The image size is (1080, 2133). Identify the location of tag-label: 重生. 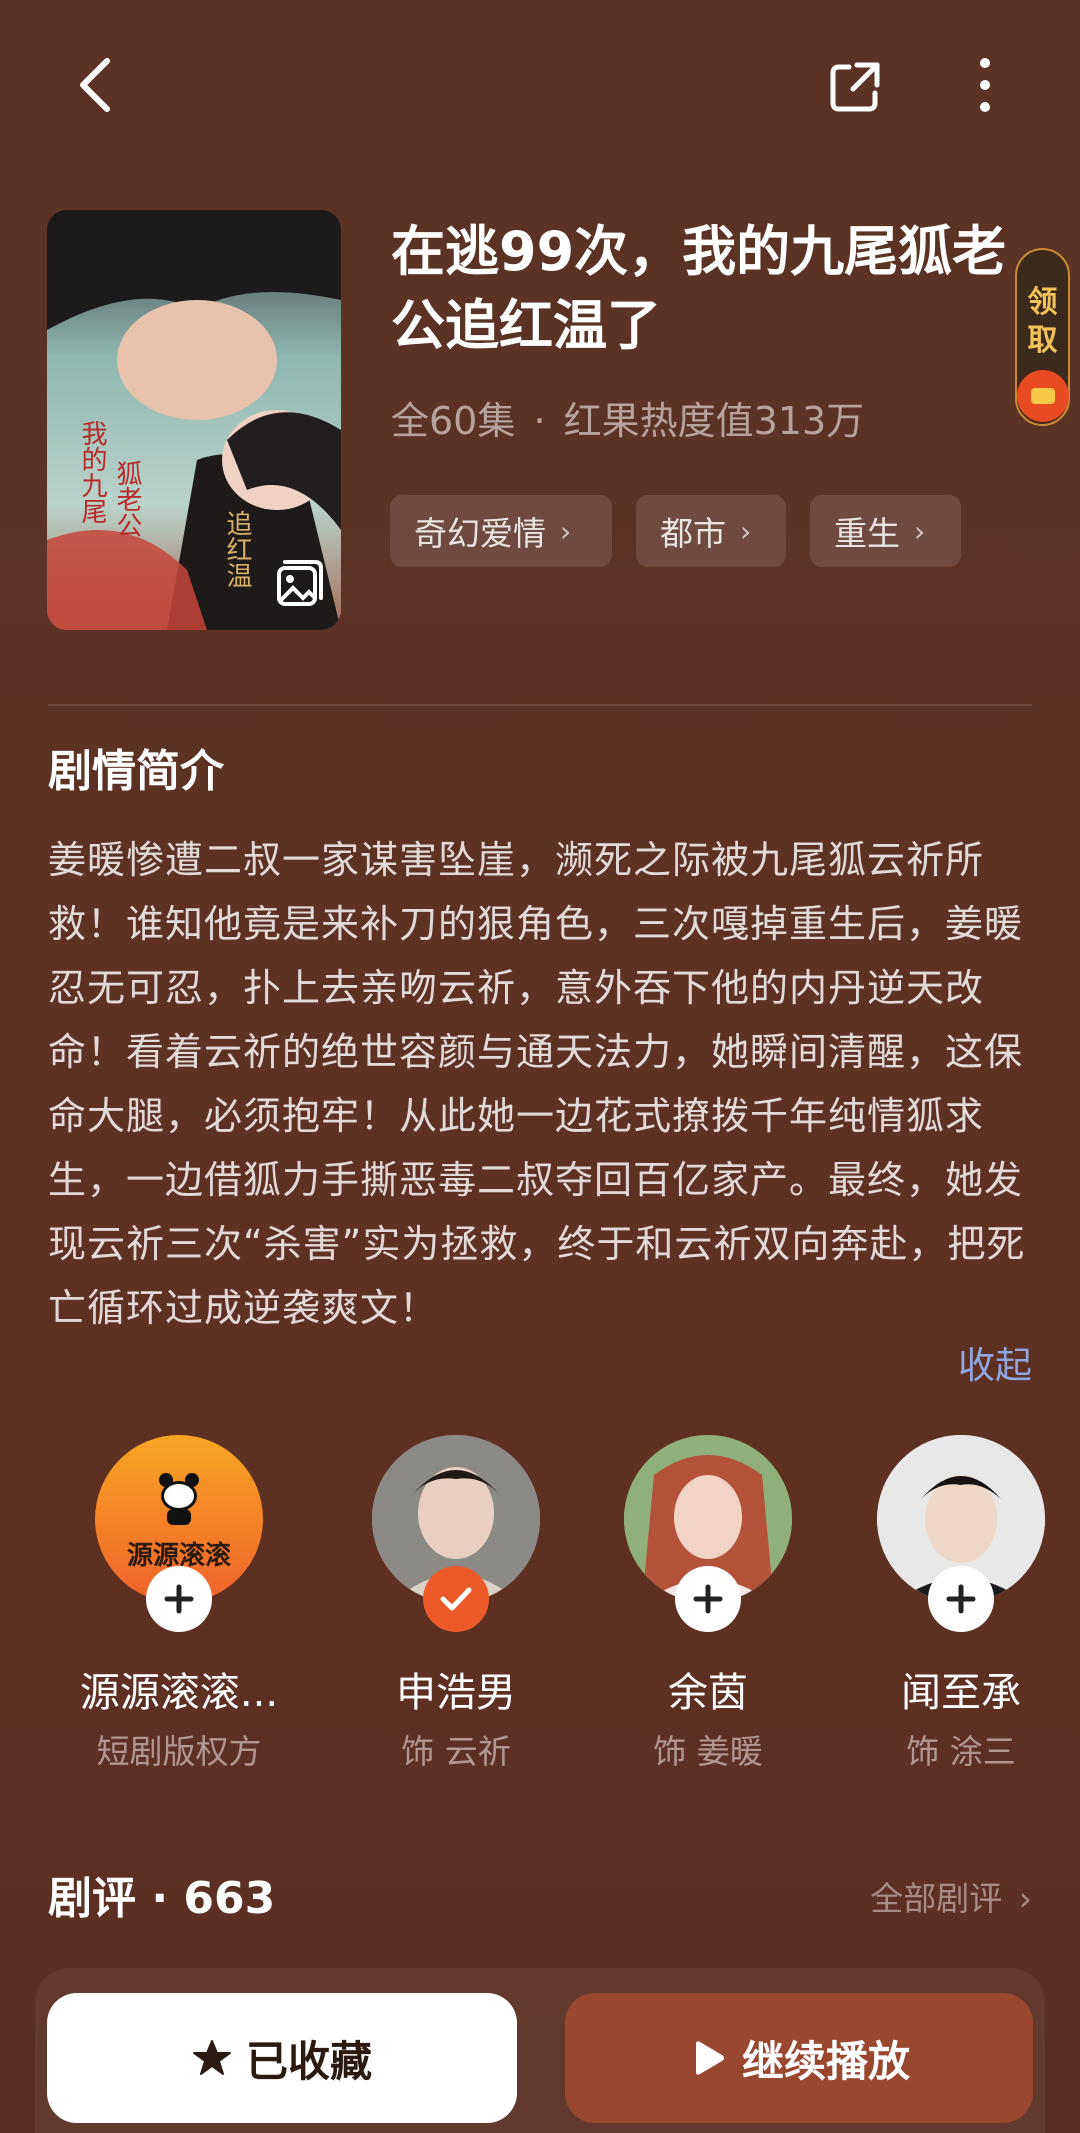
(867, 533).